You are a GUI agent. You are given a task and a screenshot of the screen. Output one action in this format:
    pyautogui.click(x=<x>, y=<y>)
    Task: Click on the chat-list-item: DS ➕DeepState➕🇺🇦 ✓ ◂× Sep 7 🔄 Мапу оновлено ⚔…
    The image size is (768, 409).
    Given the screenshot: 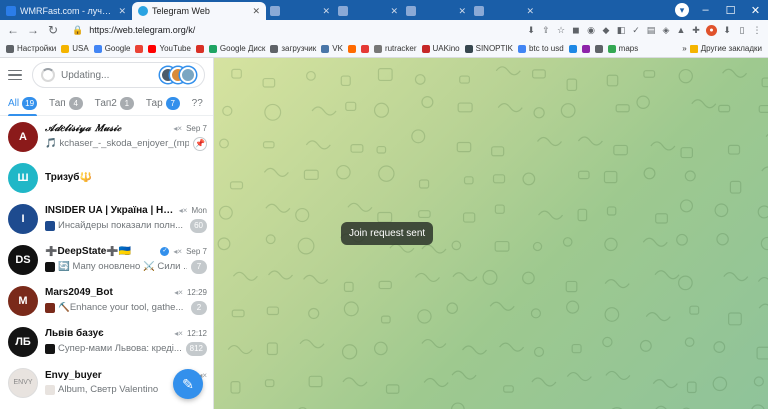 What is the action you would take?
    pyautogui.click(x=106, y=259)
    